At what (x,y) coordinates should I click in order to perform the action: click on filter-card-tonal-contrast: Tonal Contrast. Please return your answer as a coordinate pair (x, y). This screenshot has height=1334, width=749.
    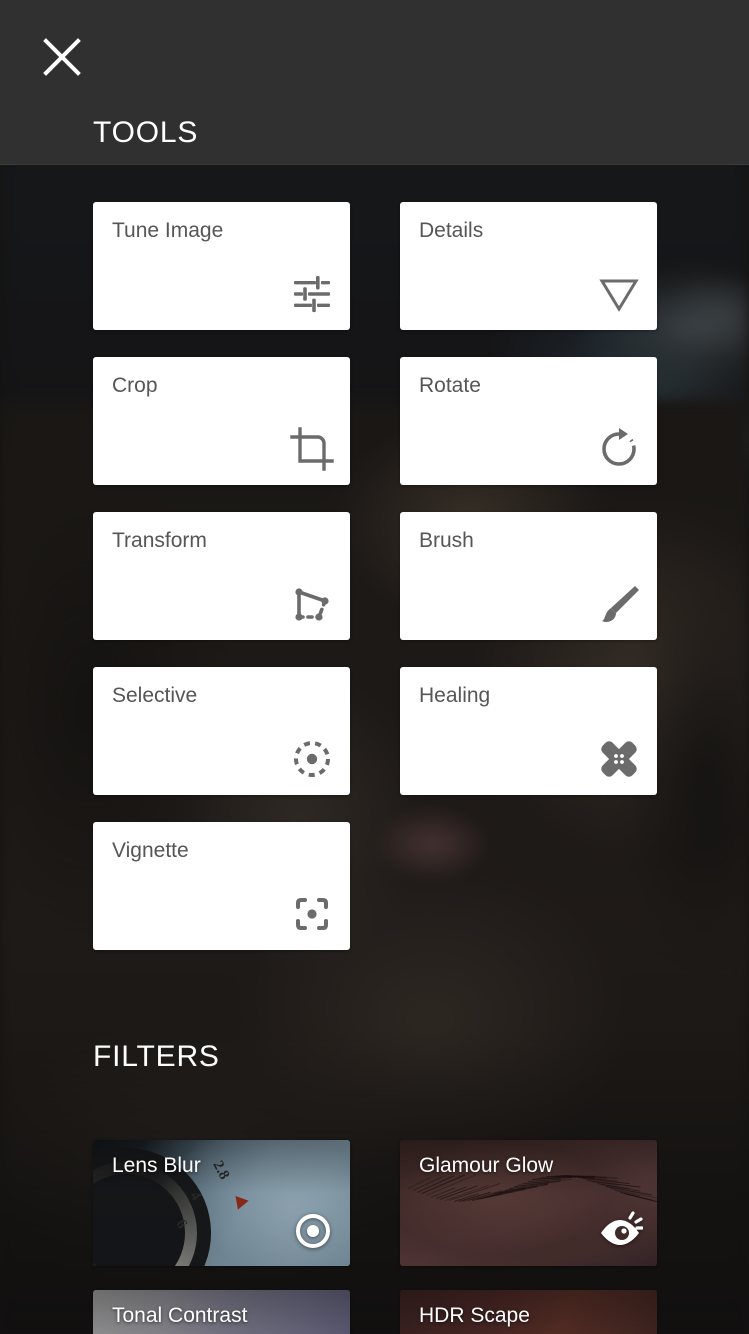
    Looking at the image, I should click on (221, 1312).